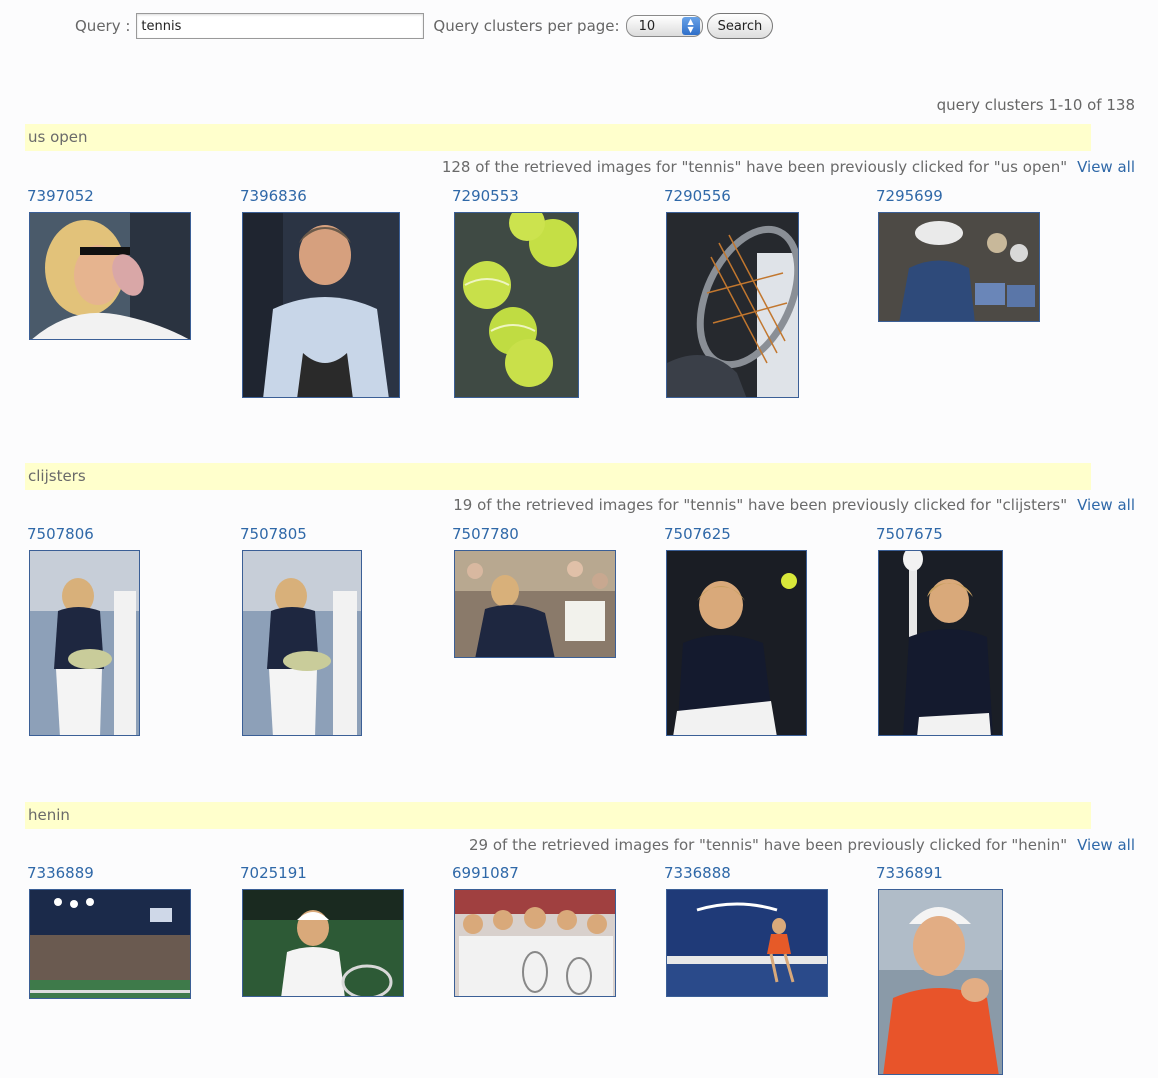  Describe the element at coordinates (103, 26) in the screenshot. I see `query-label: Query :` at that location.